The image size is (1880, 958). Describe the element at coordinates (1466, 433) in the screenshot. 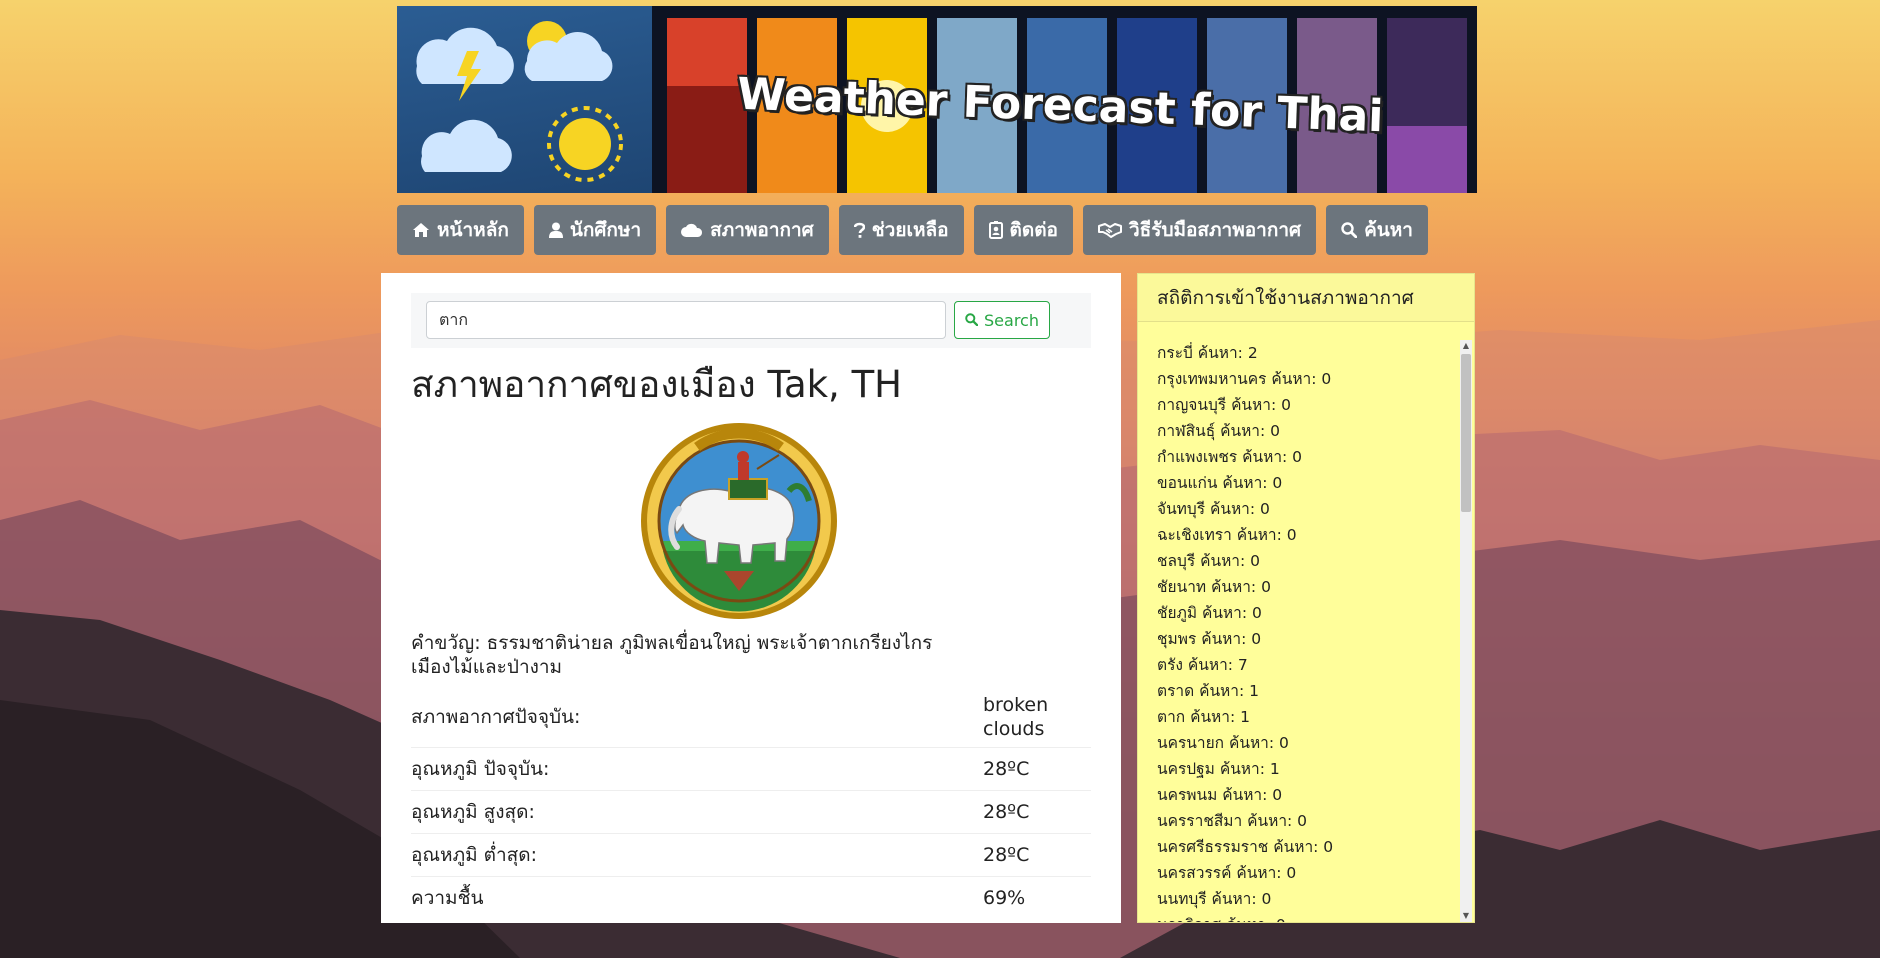

I see `scroll-thumb` at that location.